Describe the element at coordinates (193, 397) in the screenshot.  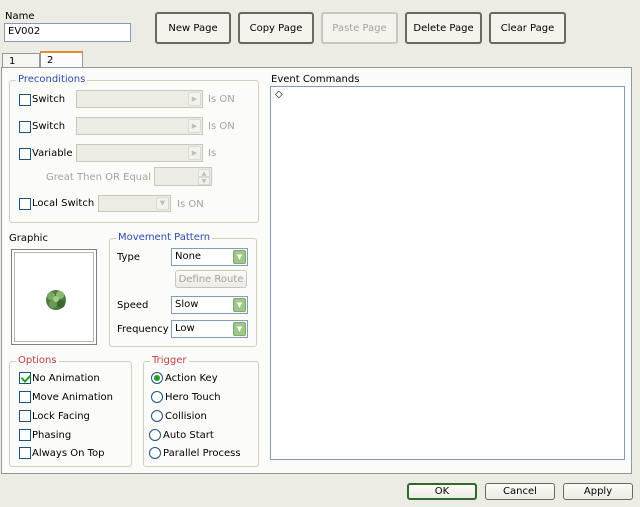
I see `hero-touch-label: Hero Touch` at that location.